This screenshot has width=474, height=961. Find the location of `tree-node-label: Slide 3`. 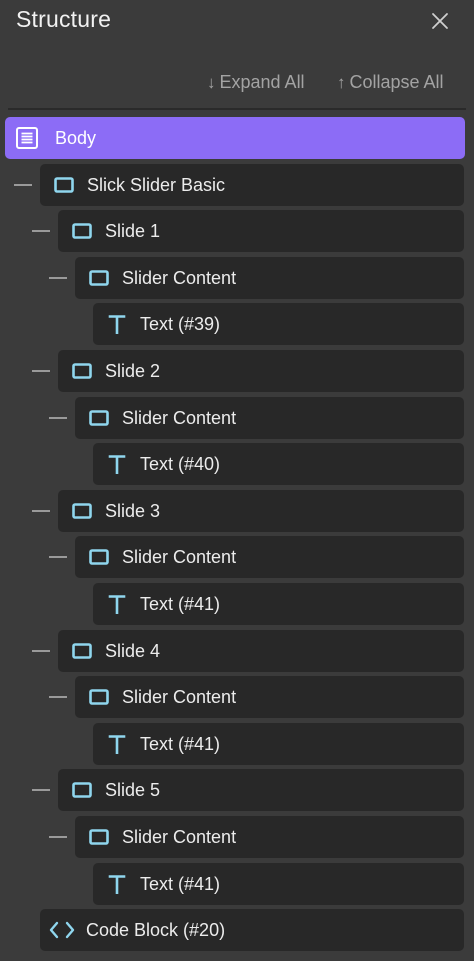

tree-node-label: Slide 3 is located at coordinates (133, 510).